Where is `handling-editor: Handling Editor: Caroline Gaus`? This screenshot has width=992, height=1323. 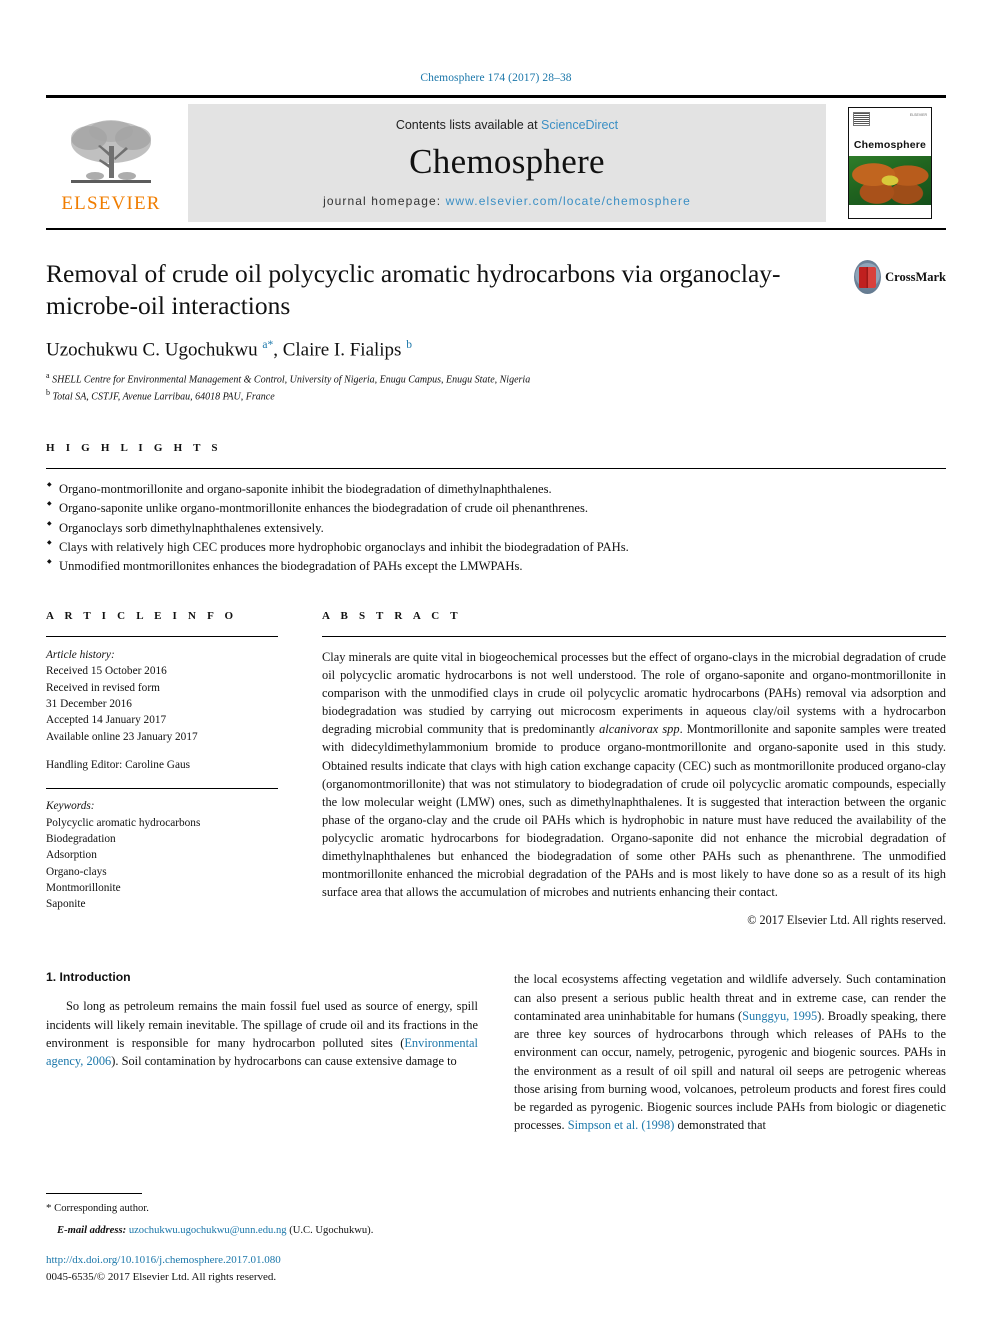
handling-editor: Handling Editor: Caroline Gaus is located at coordinates (118, 765).